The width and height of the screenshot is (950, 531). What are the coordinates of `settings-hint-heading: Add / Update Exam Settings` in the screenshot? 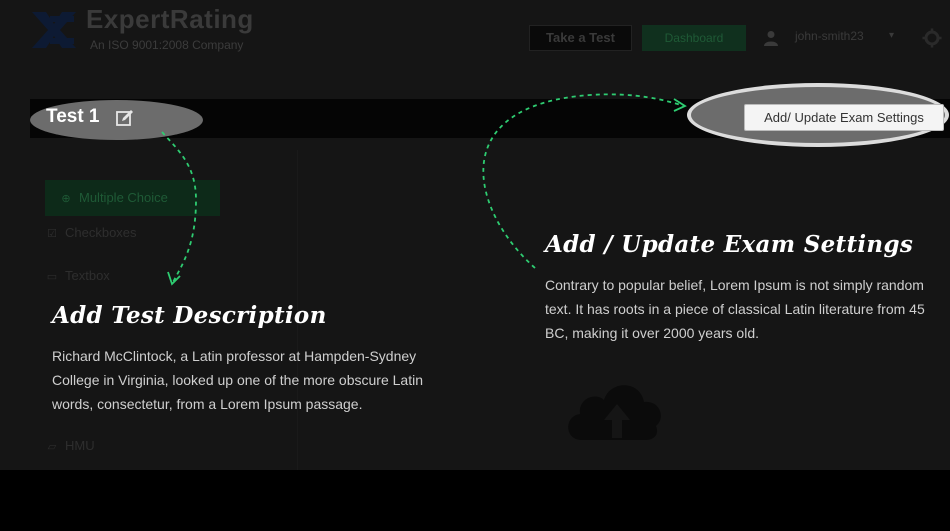 It's located at (729, 244).